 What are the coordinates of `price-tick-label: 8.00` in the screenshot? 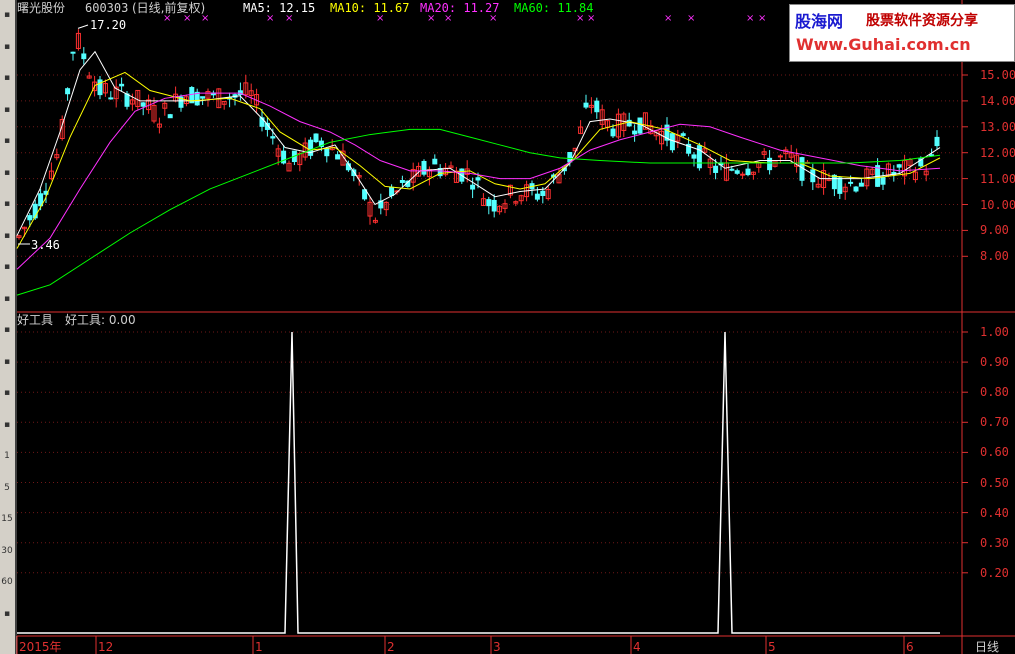 It's located at (994, 256).